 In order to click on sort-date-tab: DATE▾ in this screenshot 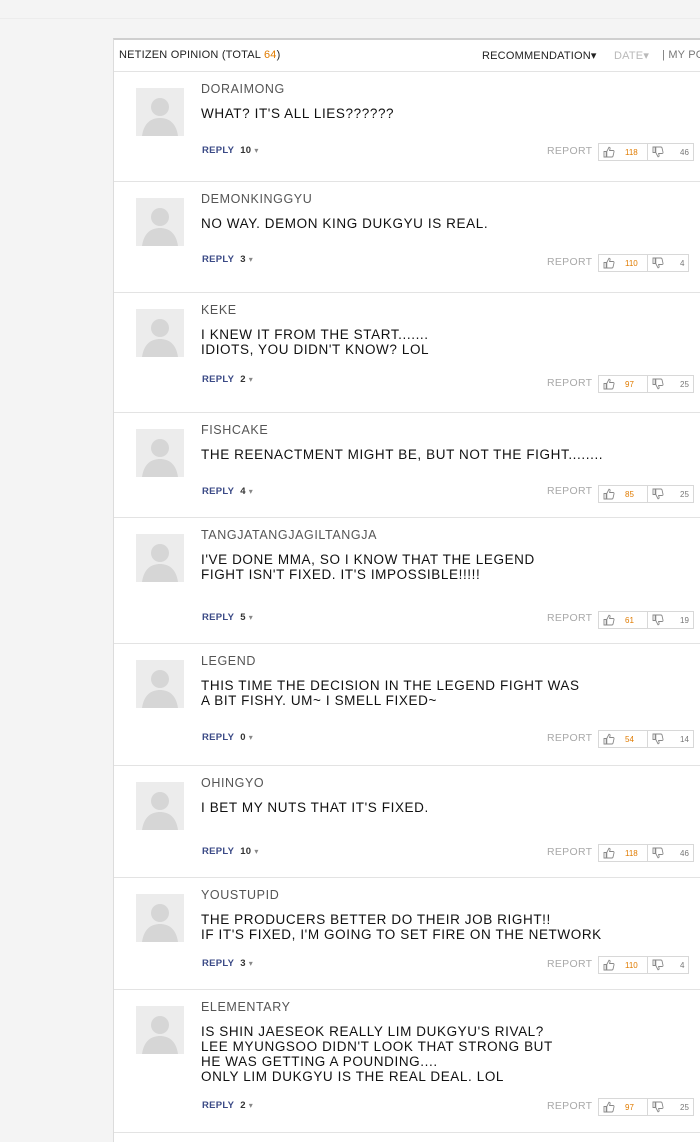, I will do `click(631, 55)`.